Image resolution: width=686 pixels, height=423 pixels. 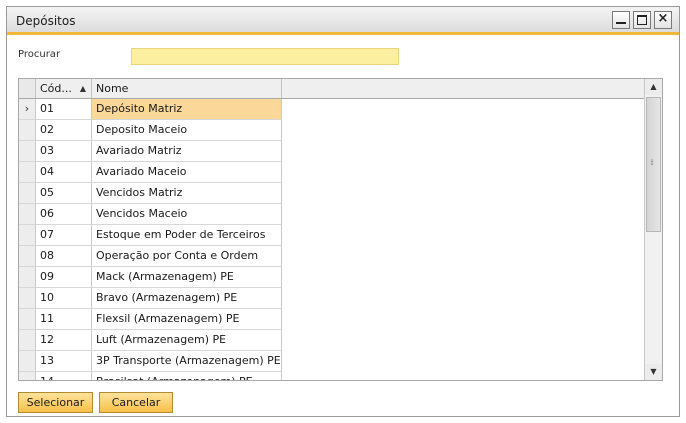 I want to click on table-row: 12 Luft (Armazenagem) PE, so click(x=150, y=340).